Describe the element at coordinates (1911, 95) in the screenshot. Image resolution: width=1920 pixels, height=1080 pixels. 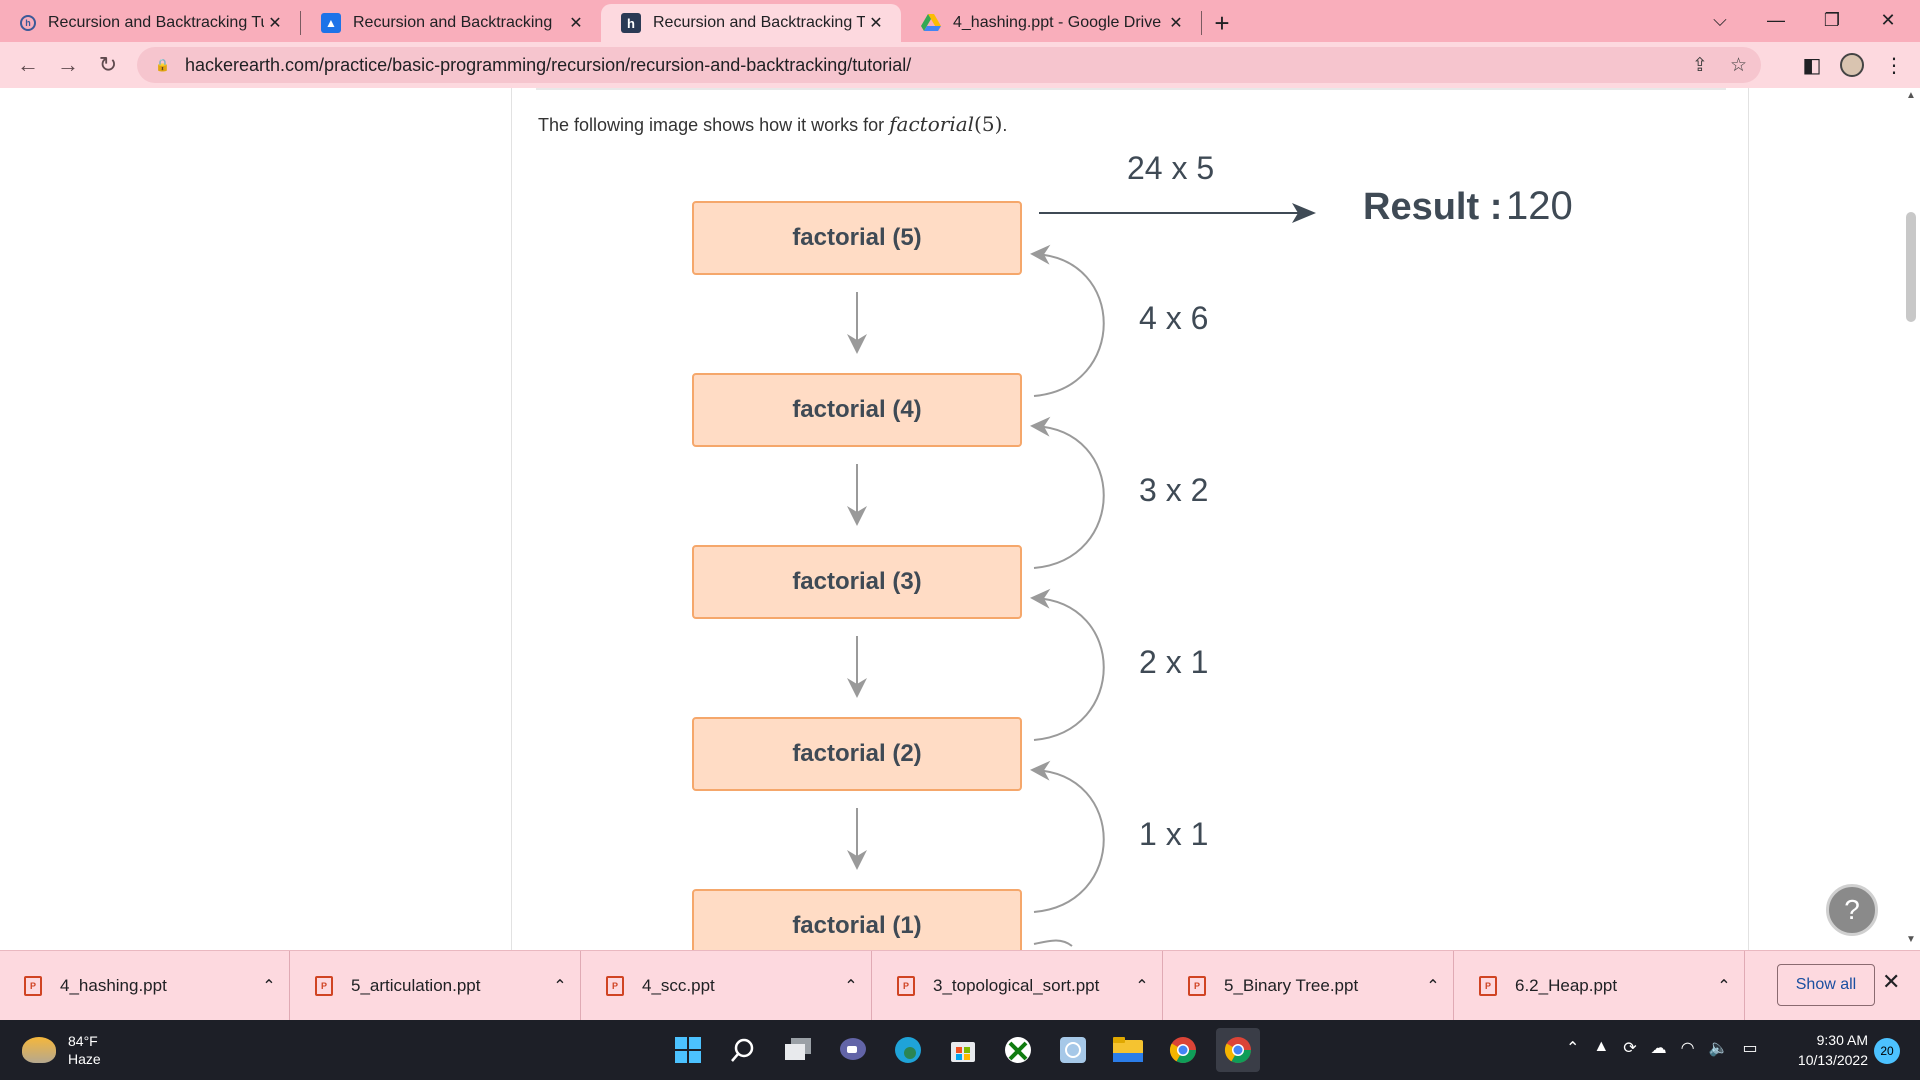
I see `scroll-up-icon: ▲` at that location.